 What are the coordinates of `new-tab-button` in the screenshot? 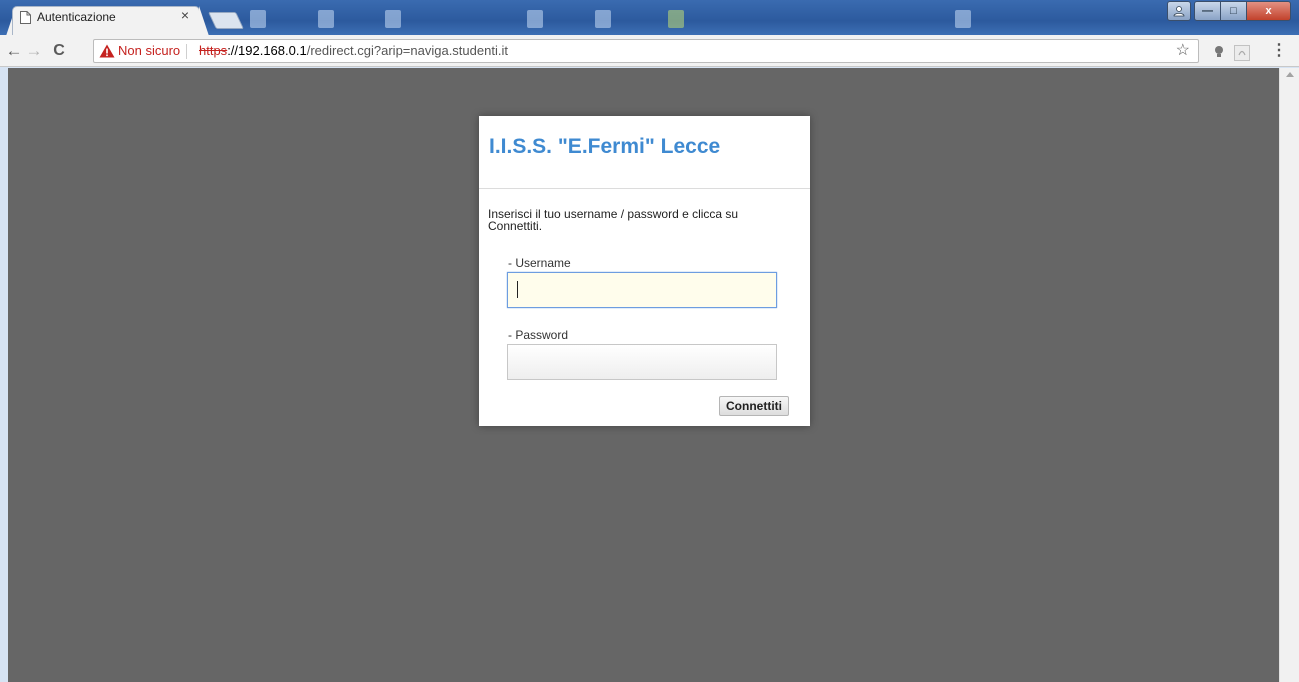 It's located at (226, 20).